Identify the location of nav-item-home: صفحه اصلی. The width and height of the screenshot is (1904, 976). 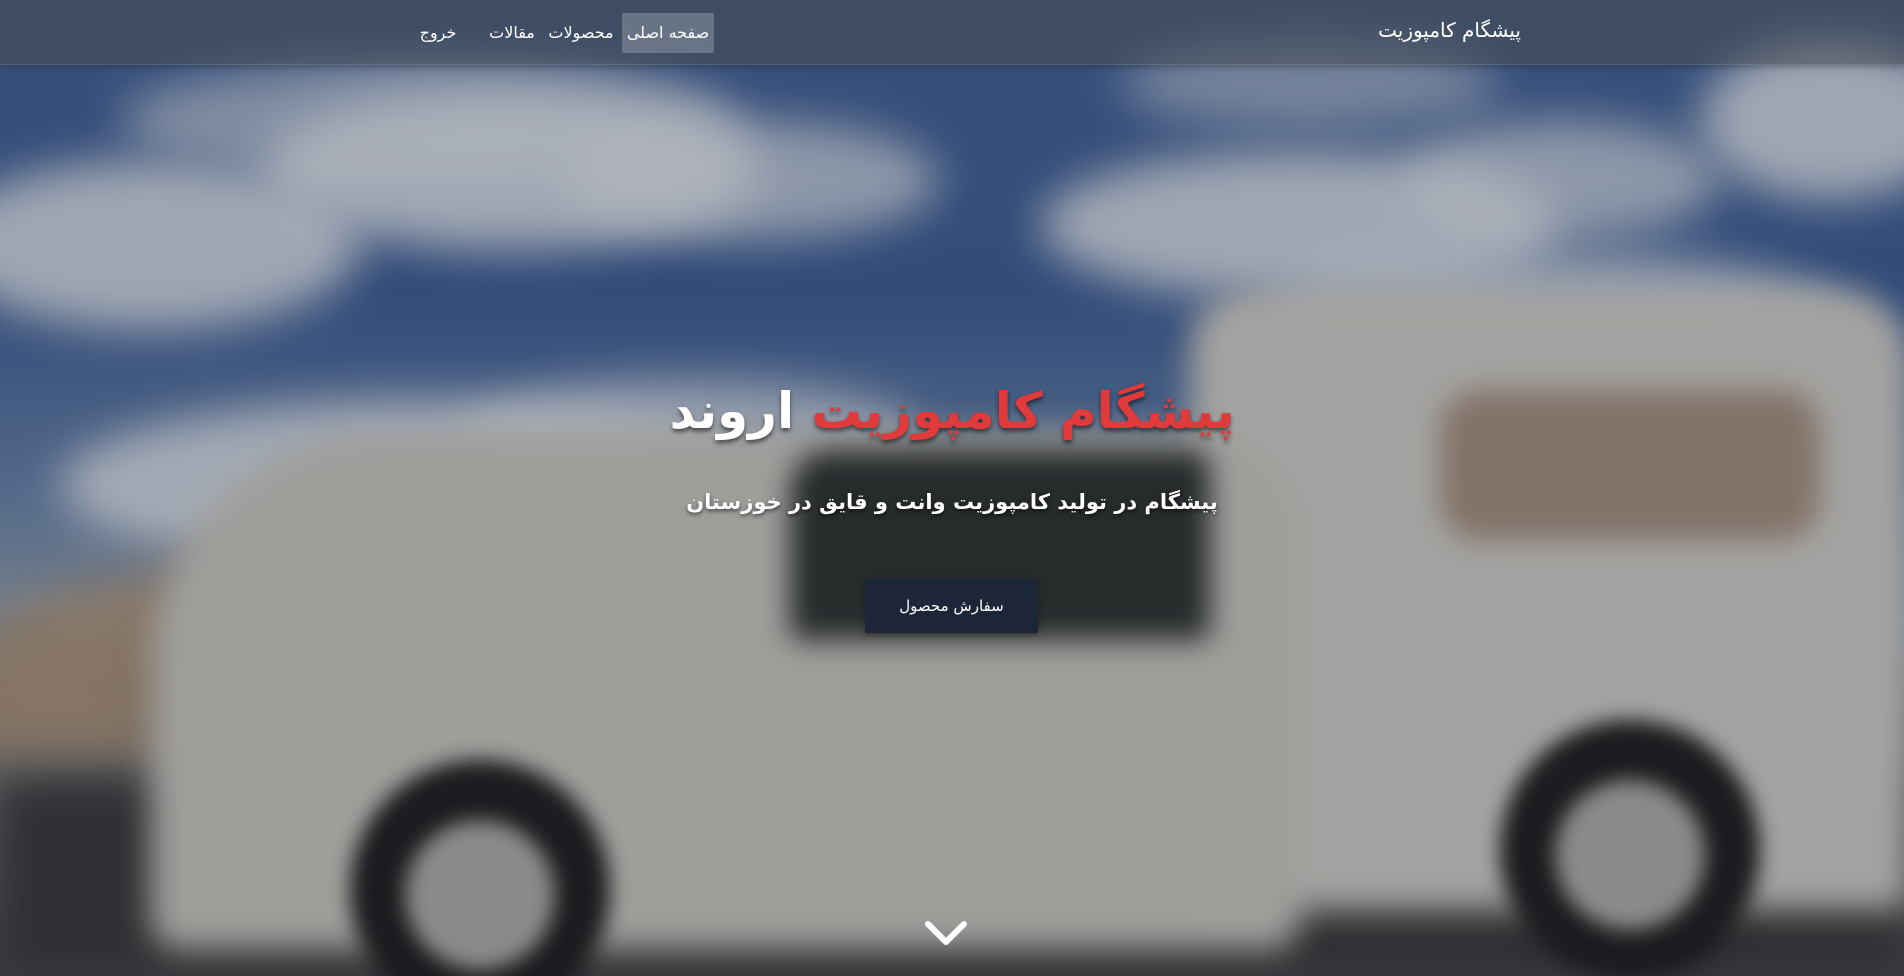
(668, 33).